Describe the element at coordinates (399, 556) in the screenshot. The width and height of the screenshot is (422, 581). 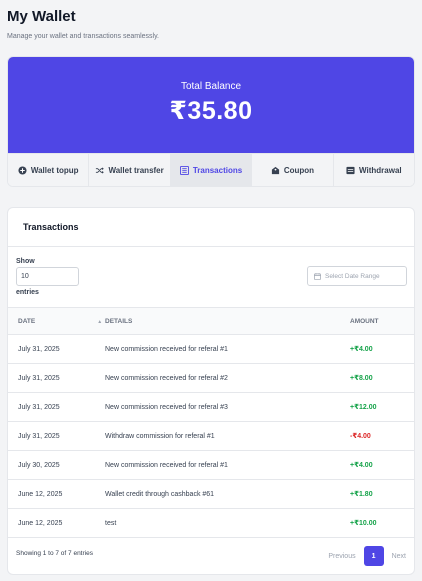
I see `next-button: Next` at that location.